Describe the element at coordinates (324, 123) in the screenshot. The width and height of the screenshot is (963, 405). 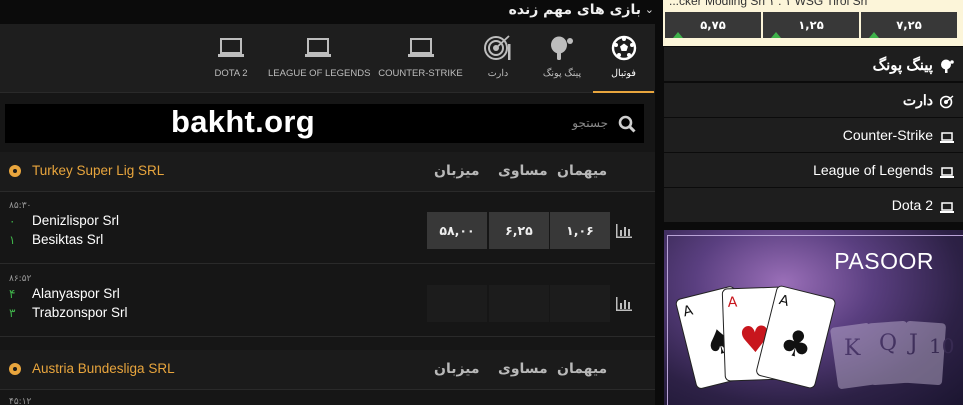
I see `search-box: bakht.org جستجو` at that location.